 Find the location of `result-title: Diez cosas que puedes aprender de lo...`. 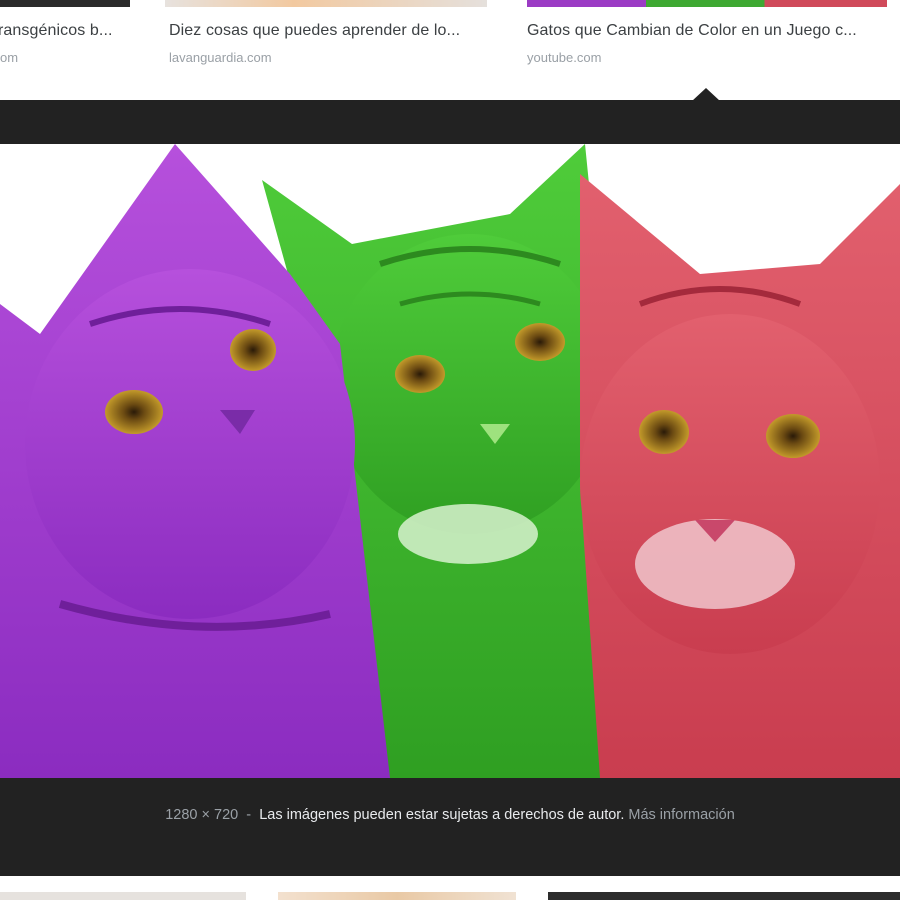

result-title: Diez cosas que puedes aprender de lo... is located at coordinates (314, 31).